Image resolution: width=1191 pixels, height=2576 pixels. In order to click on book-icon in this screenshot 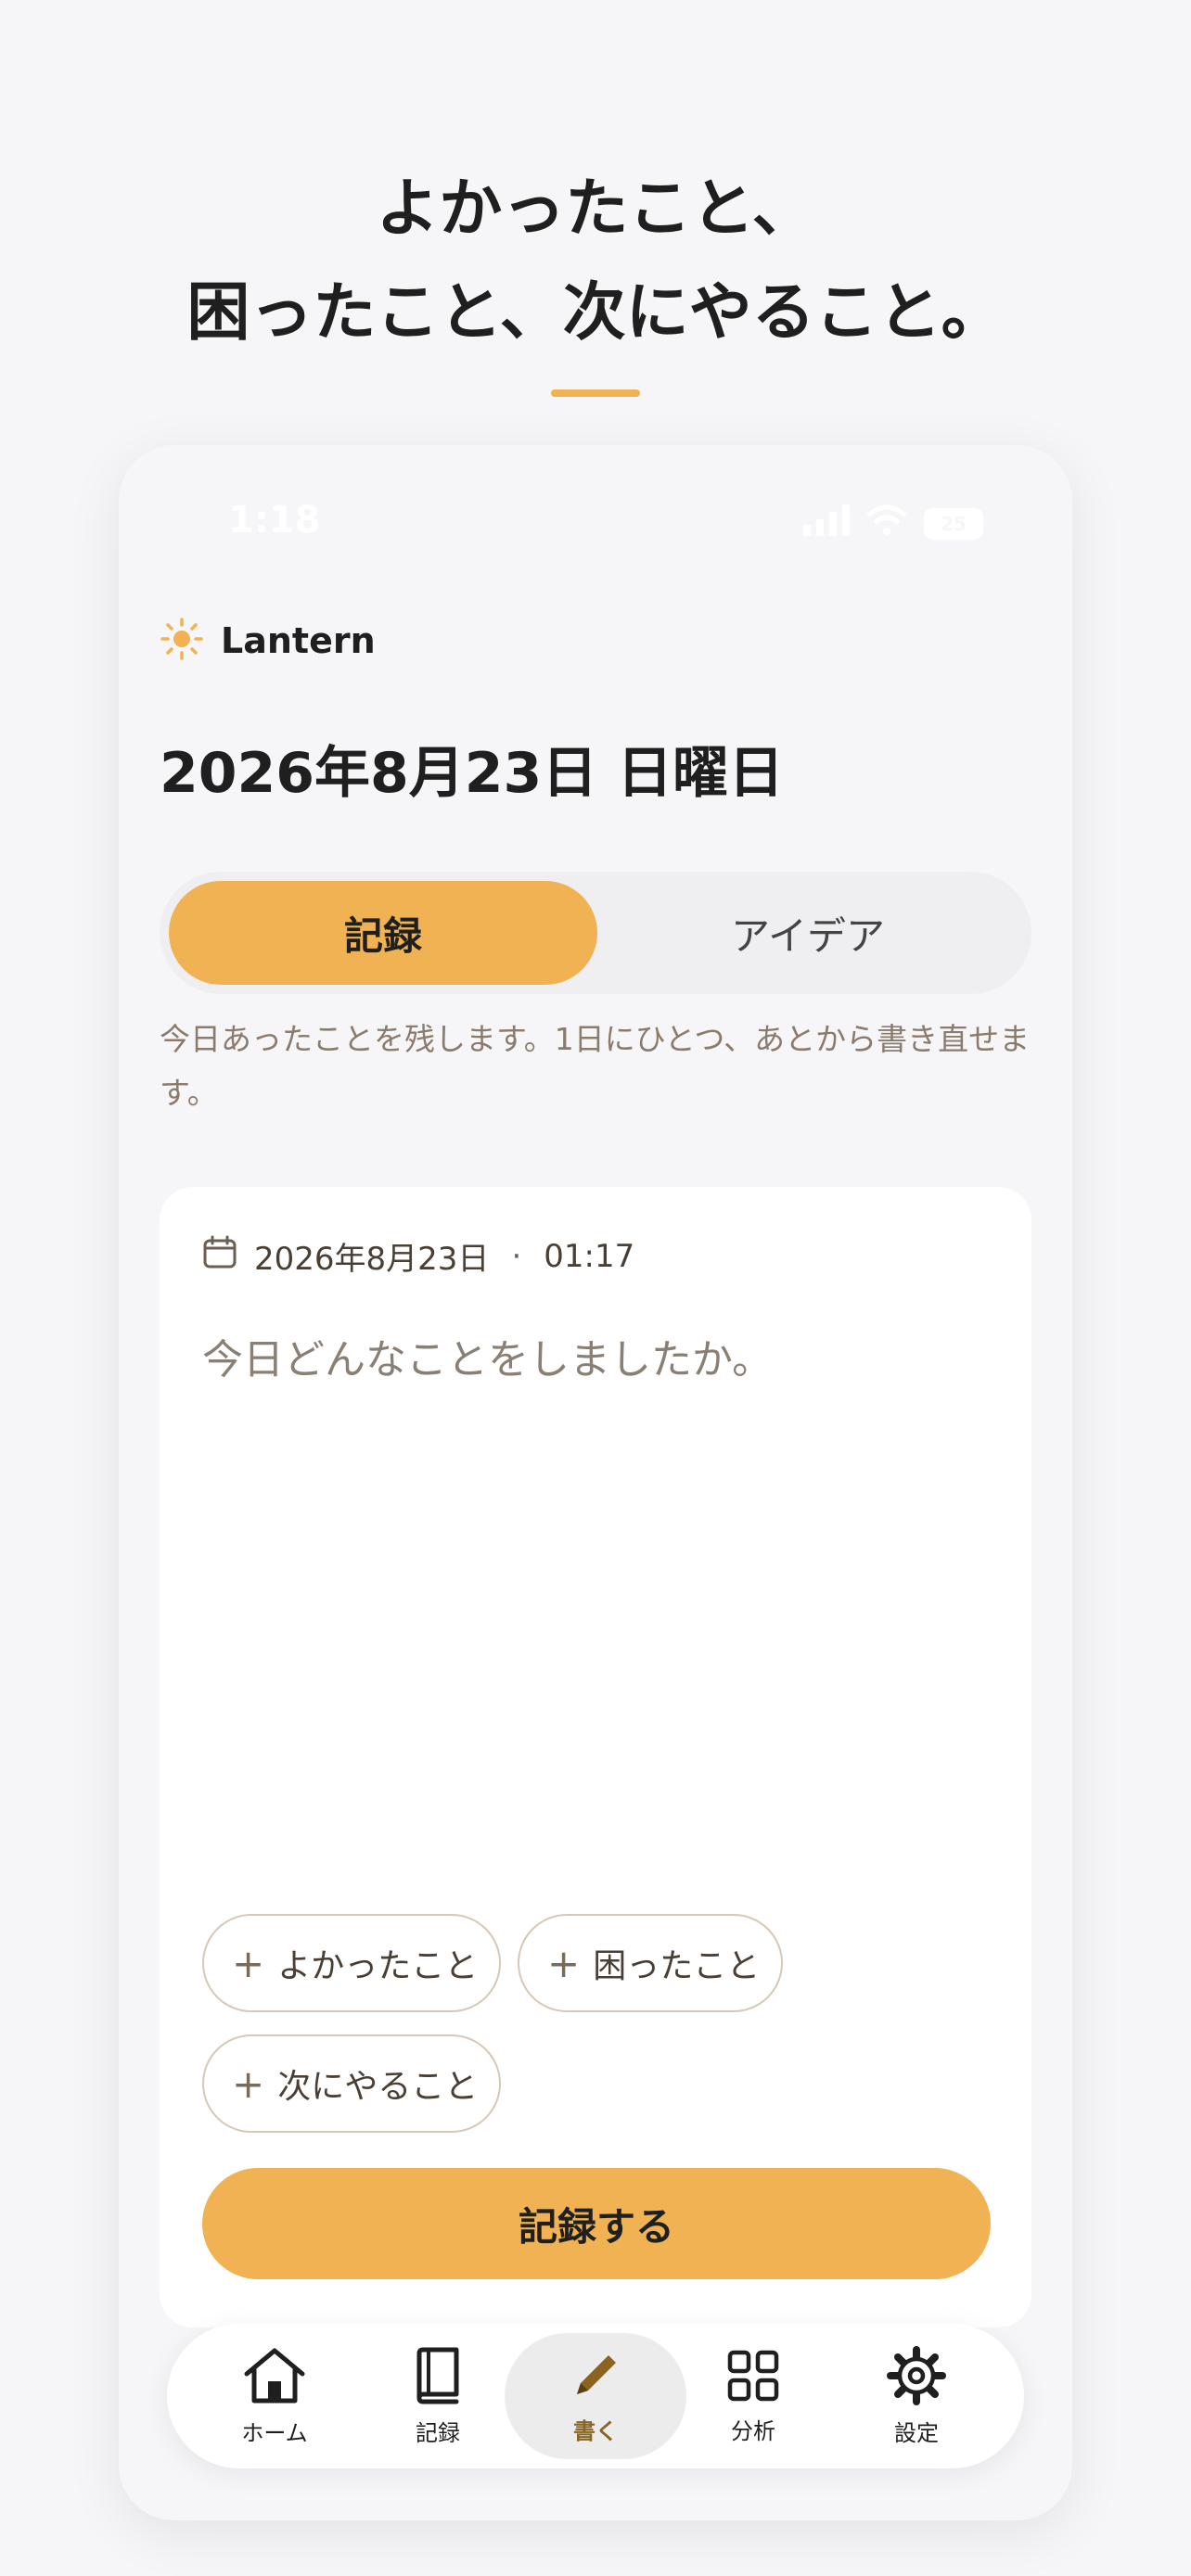, I will do `click(438, 2378)`.